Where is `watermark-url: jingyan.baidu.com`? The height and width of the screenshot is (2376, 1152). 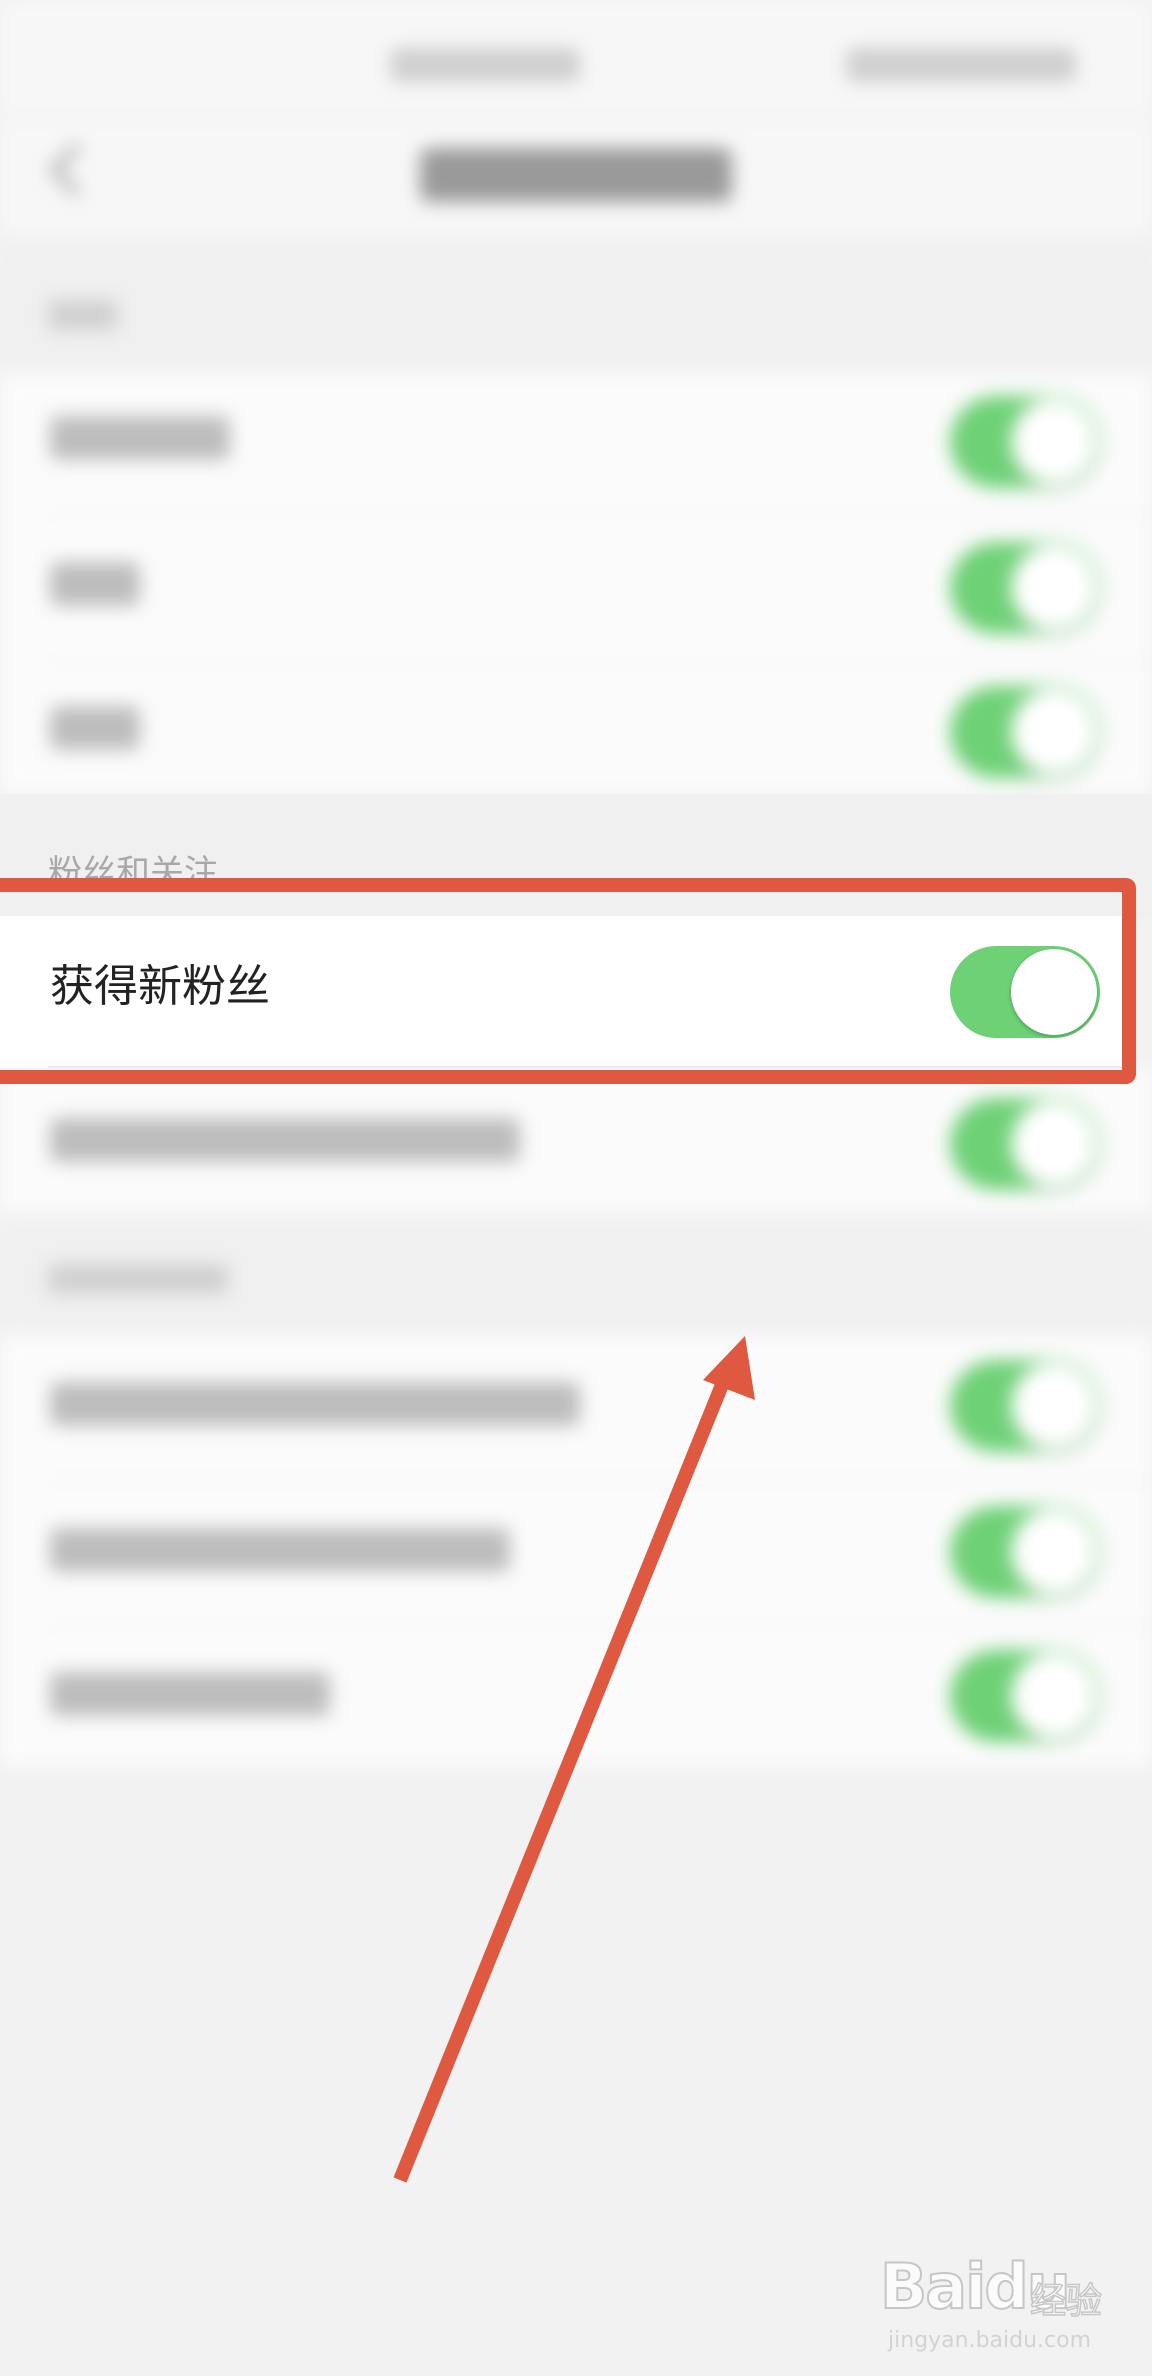 watermark-url: jingyan.baidu.com is located at coordinates (990, 2340).